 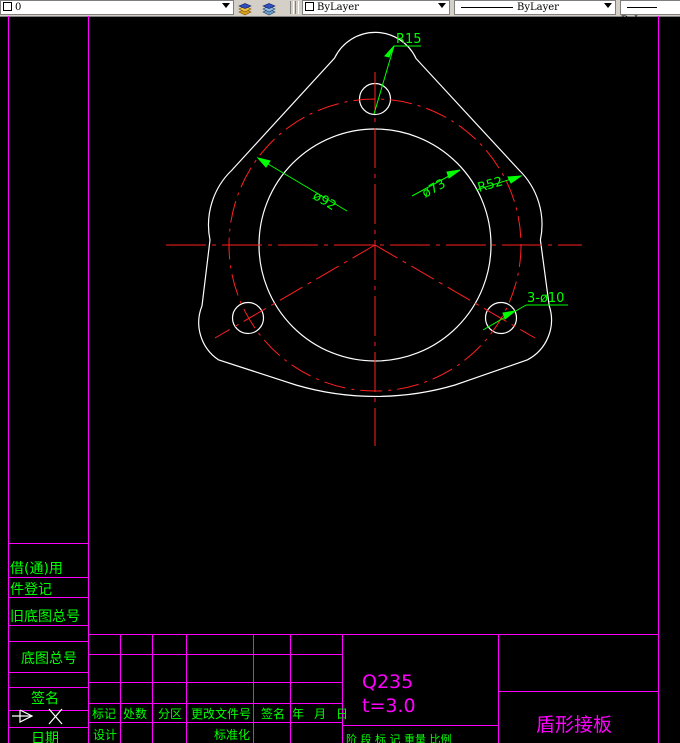 What do you see at coordinates (270, 8) in the screenshot?
I see `layer-previous-icon` at bounding box center [270, 8].